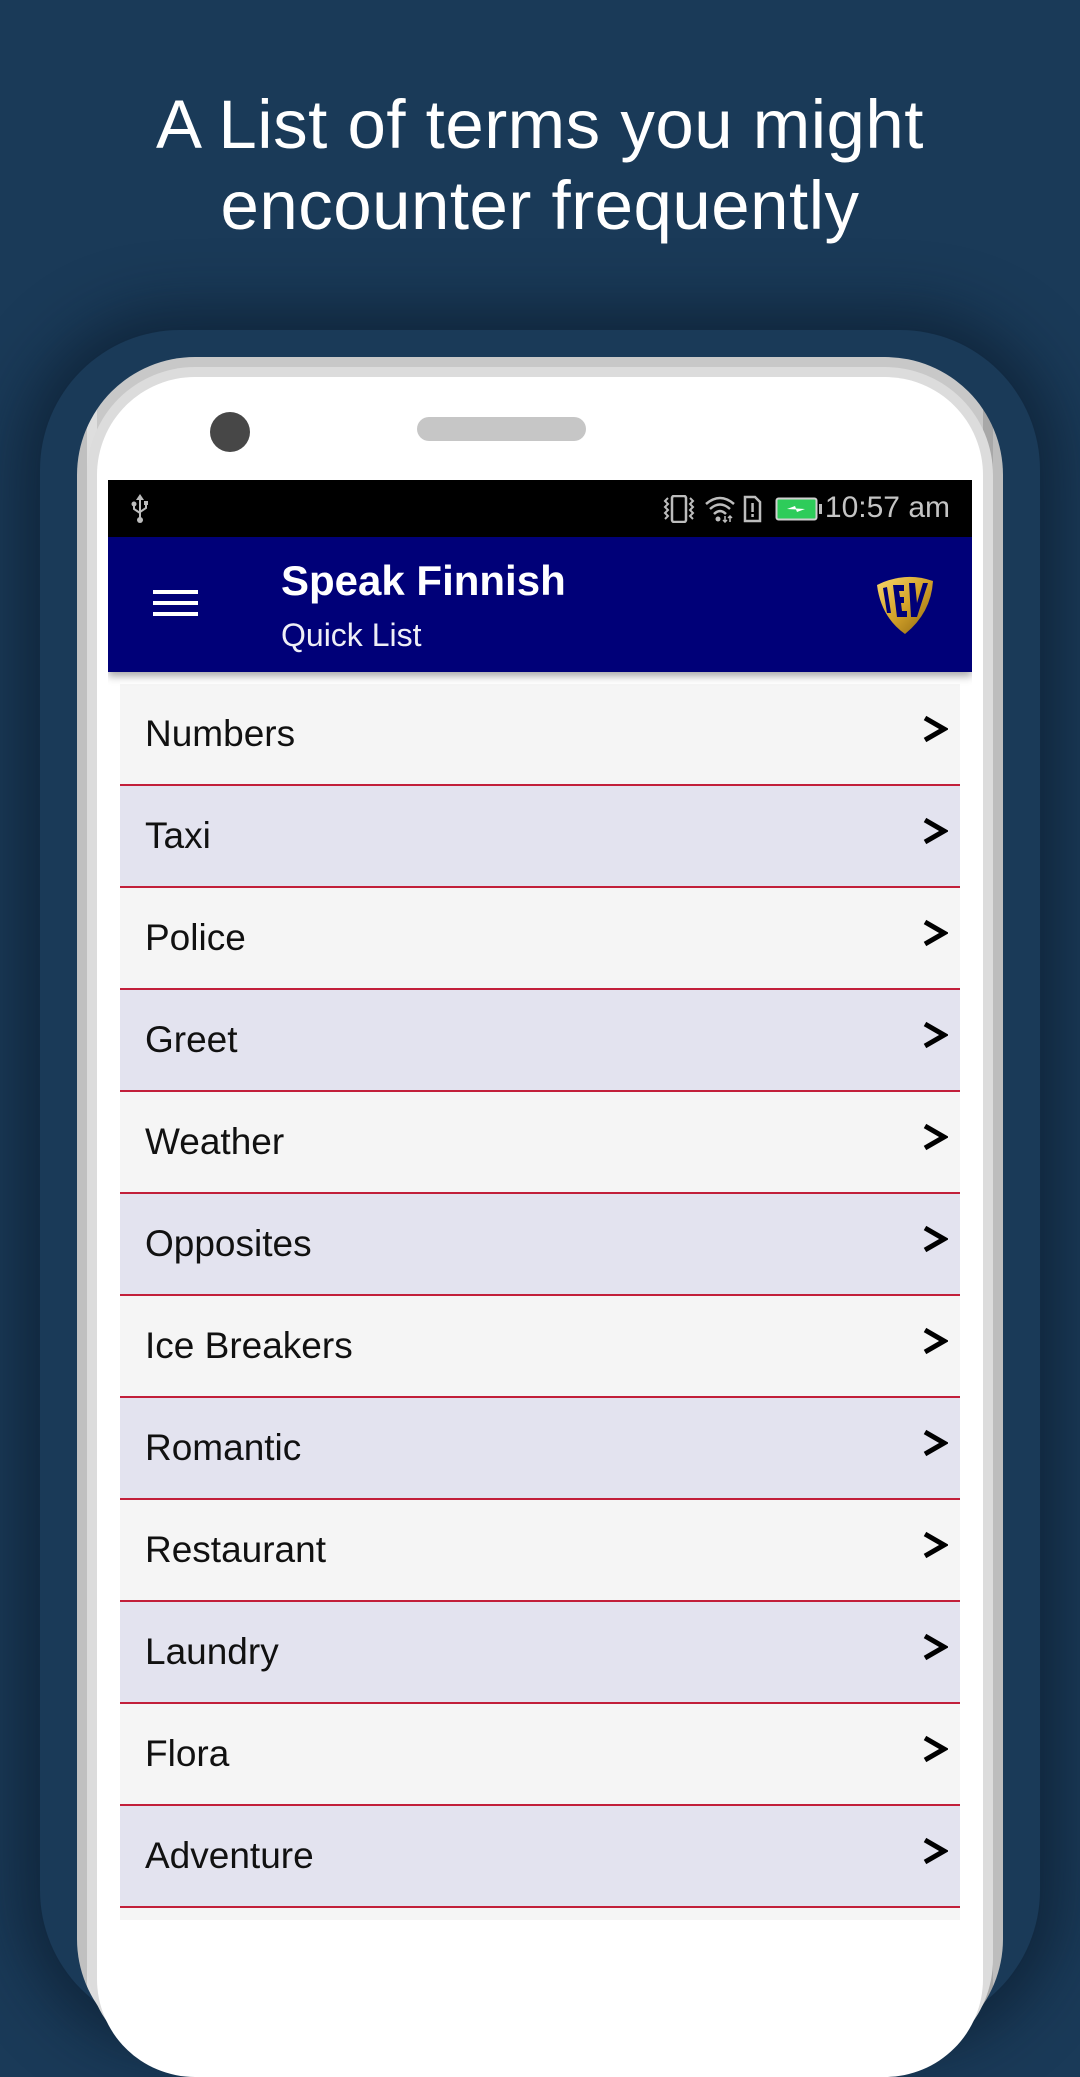 The height and width of the screenshot is (2077, 1080). Describe the element at coordinates (540, 1914) in the screenshot. I see `list-item-partial` at that location.